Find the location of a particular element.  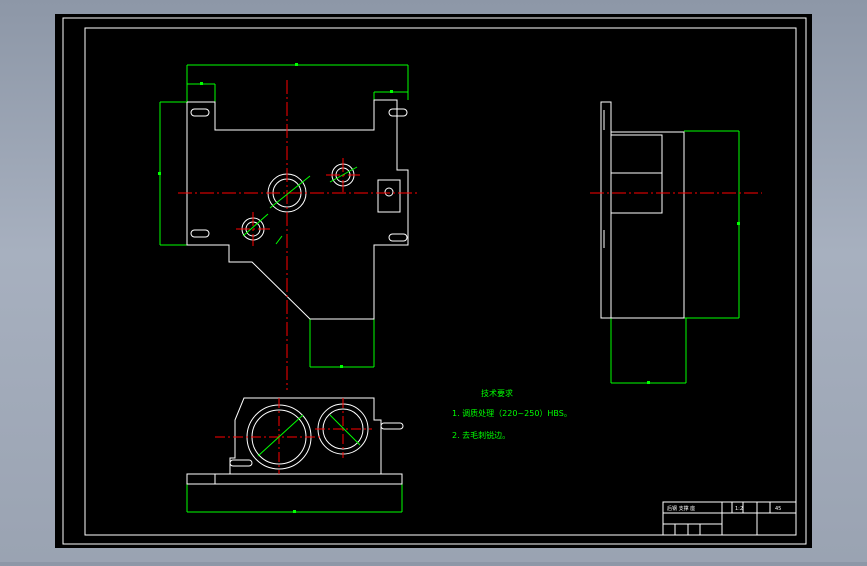

title-block-part-name: 后钢 支撑 座 is located at coordinates (681, 508).